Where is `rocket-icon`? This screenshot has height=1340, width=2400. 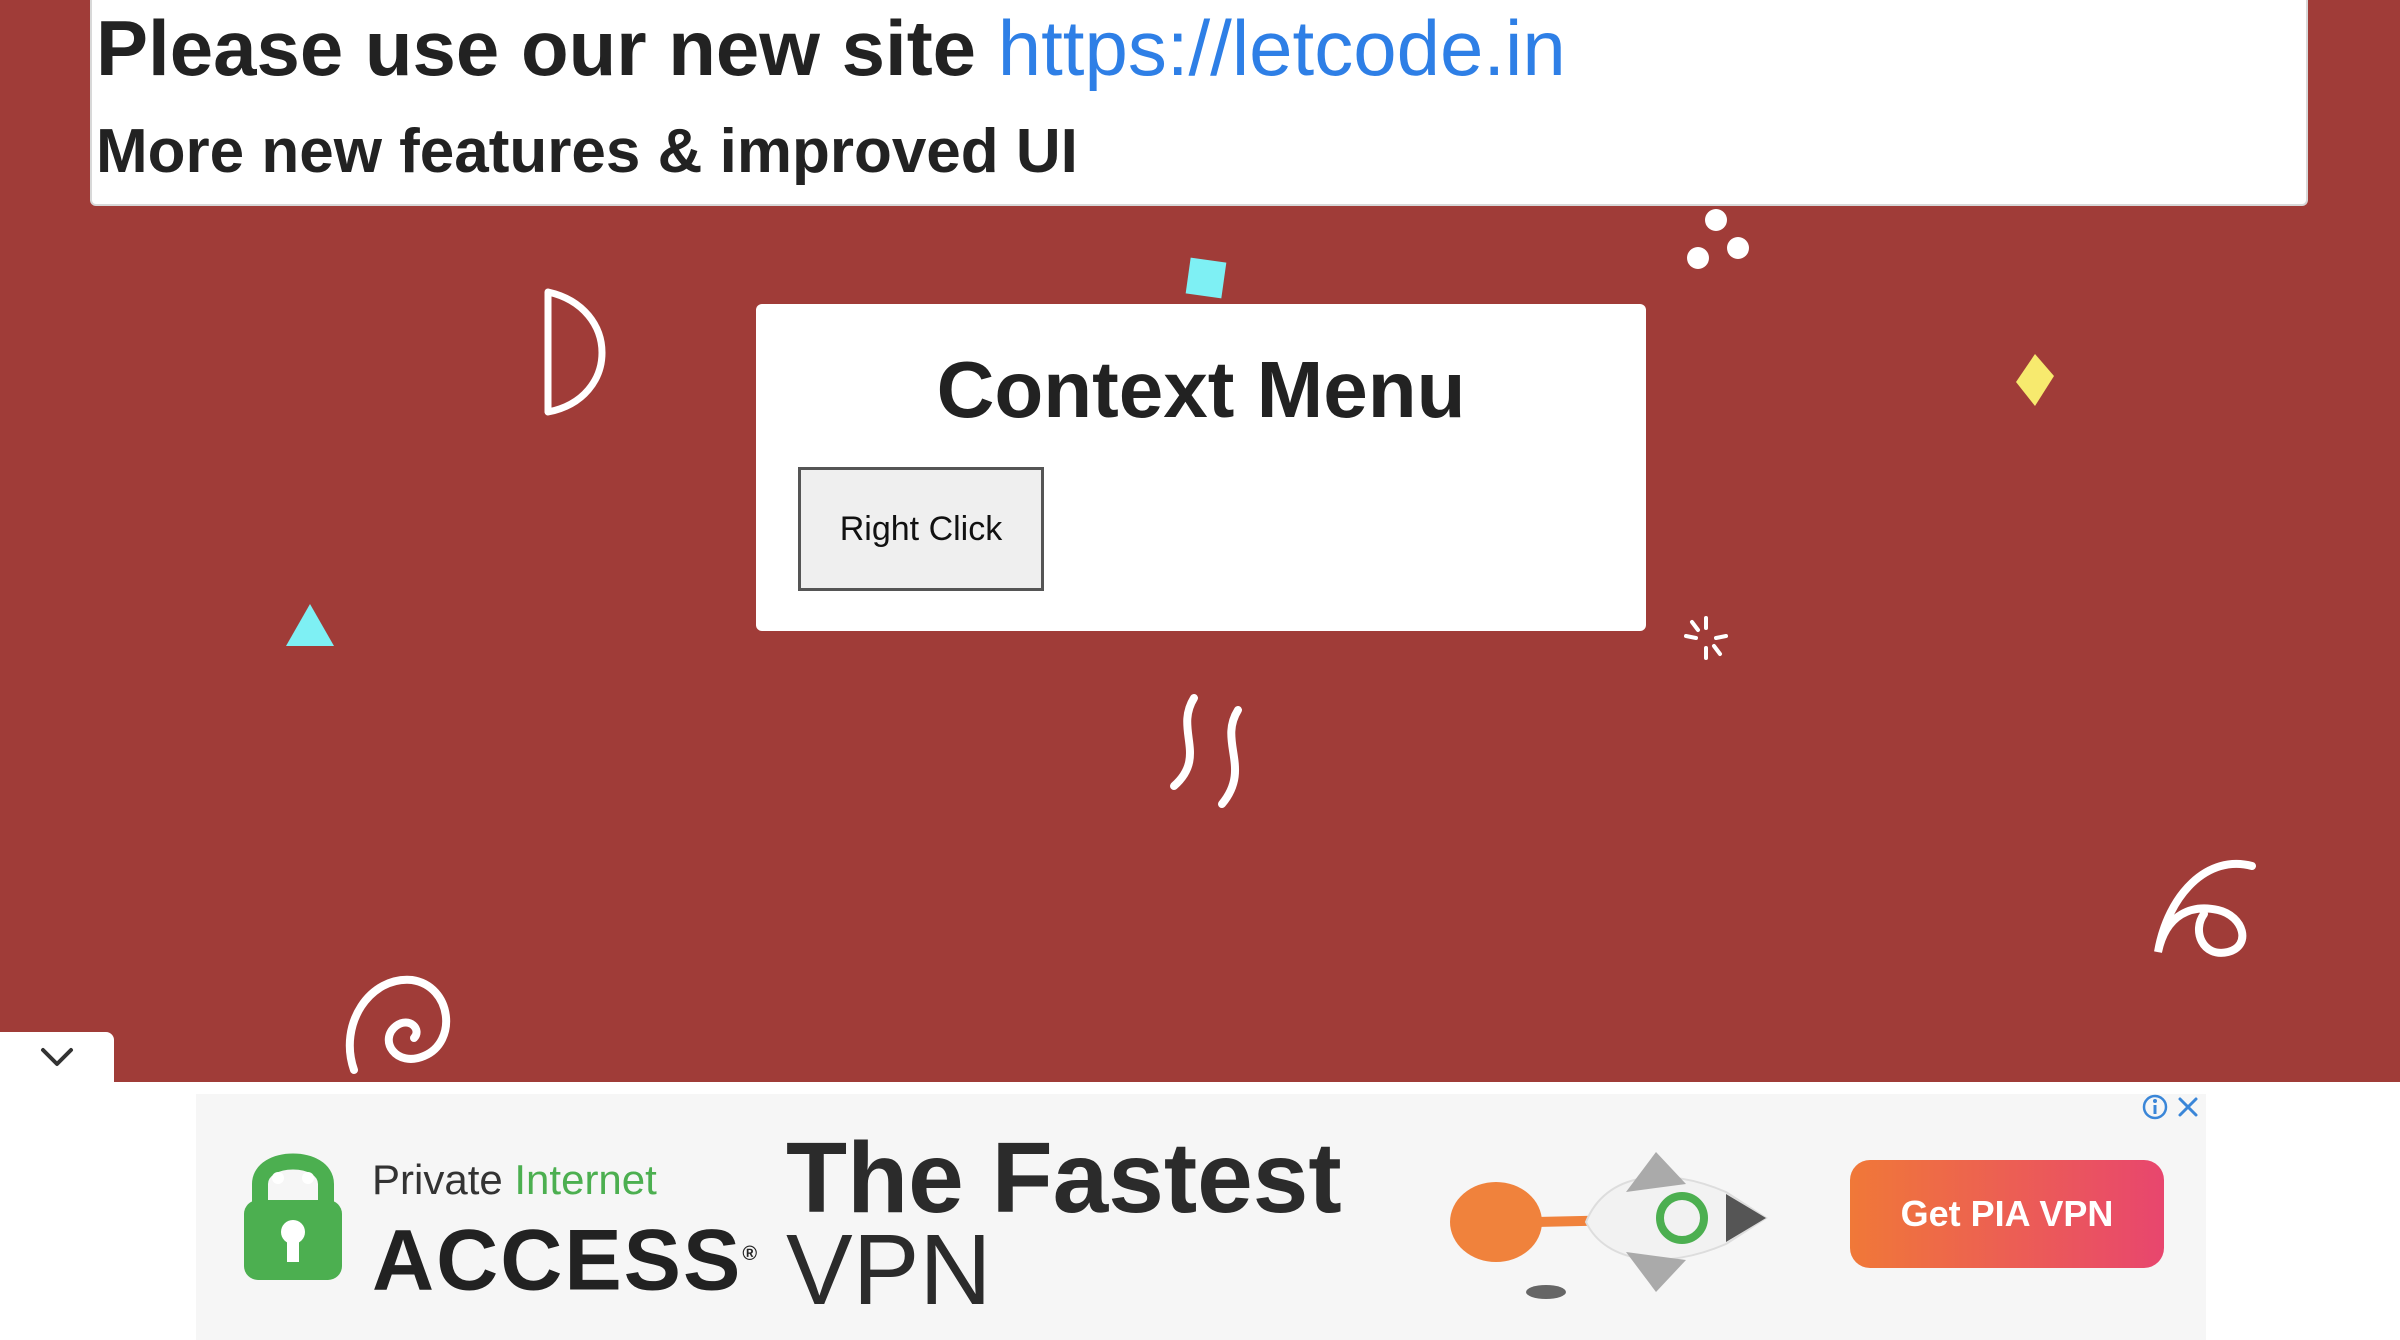 rocket-icon is located at coordinates (1609, 1225).